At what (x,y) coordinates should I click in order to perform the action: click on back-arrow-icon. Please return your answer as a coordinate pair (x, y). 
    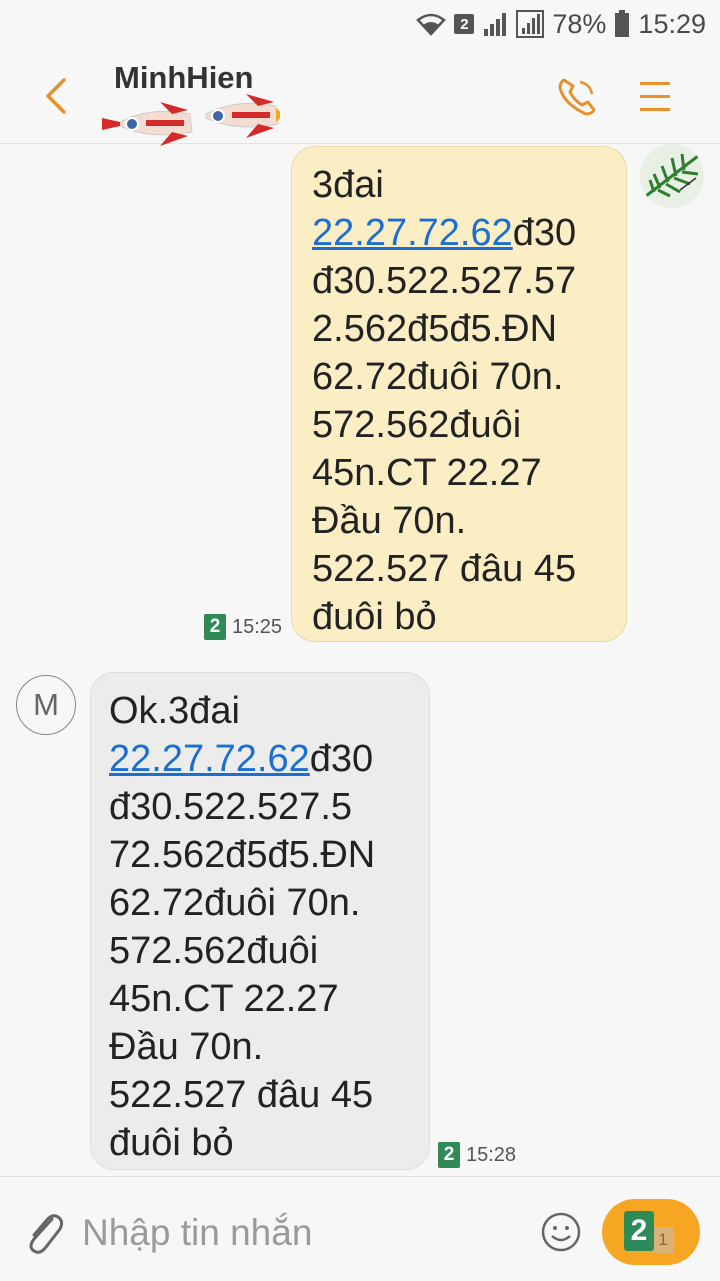
    Looking at the image, I should click on (58, 96).